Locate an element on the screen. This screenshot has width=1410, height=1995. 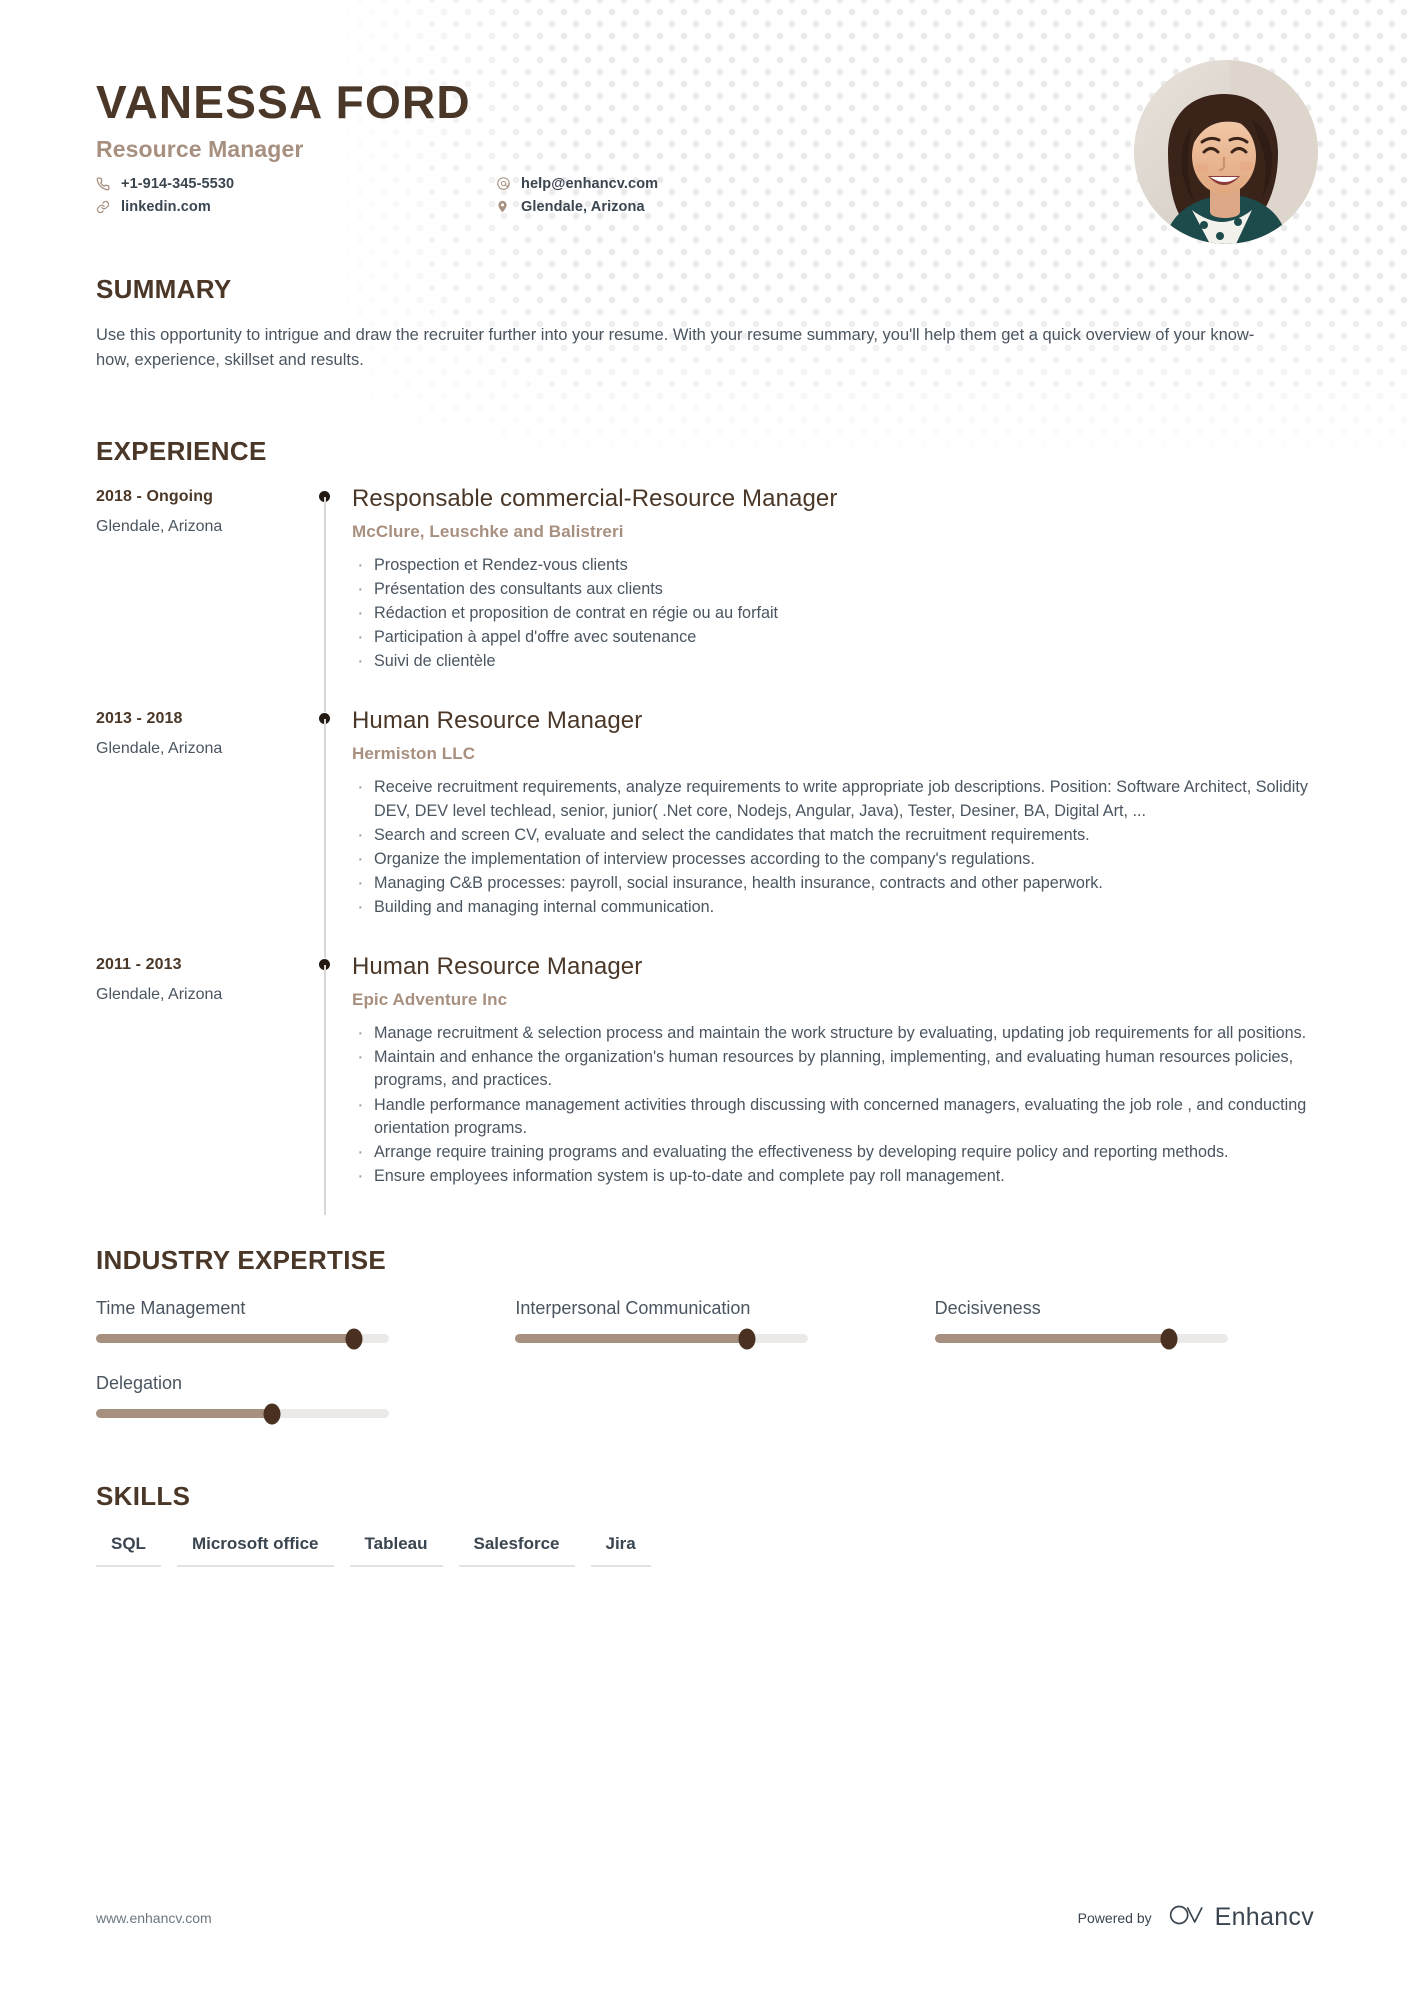
expertise-label: Time Management is located at coordinates (171, 1308).